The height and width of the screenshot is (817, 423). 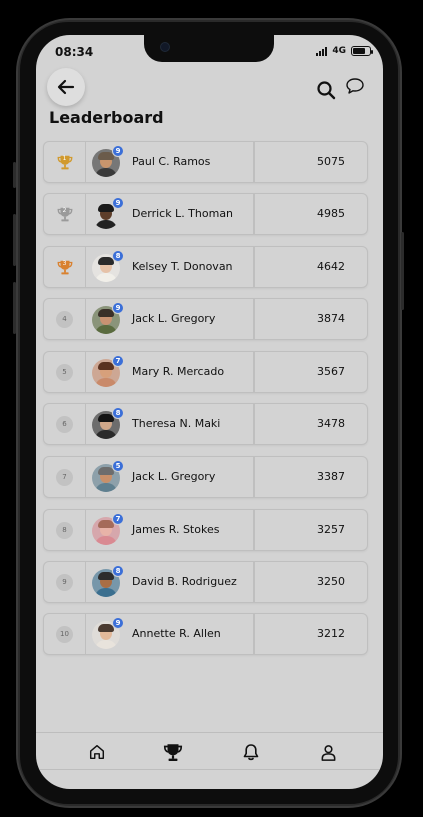 I want to click on leaderboard-row: 4 9 Jack L. Gregory 3874, so click(x=205, y=319).